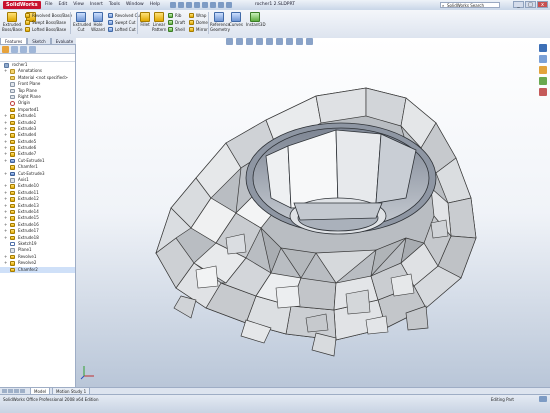 This screenshot has width=550, height=413. What do you see at coordinates (145, 24) in the screenshot?
I see `fillet-label: Fillet` at bounding box center [145, 24].